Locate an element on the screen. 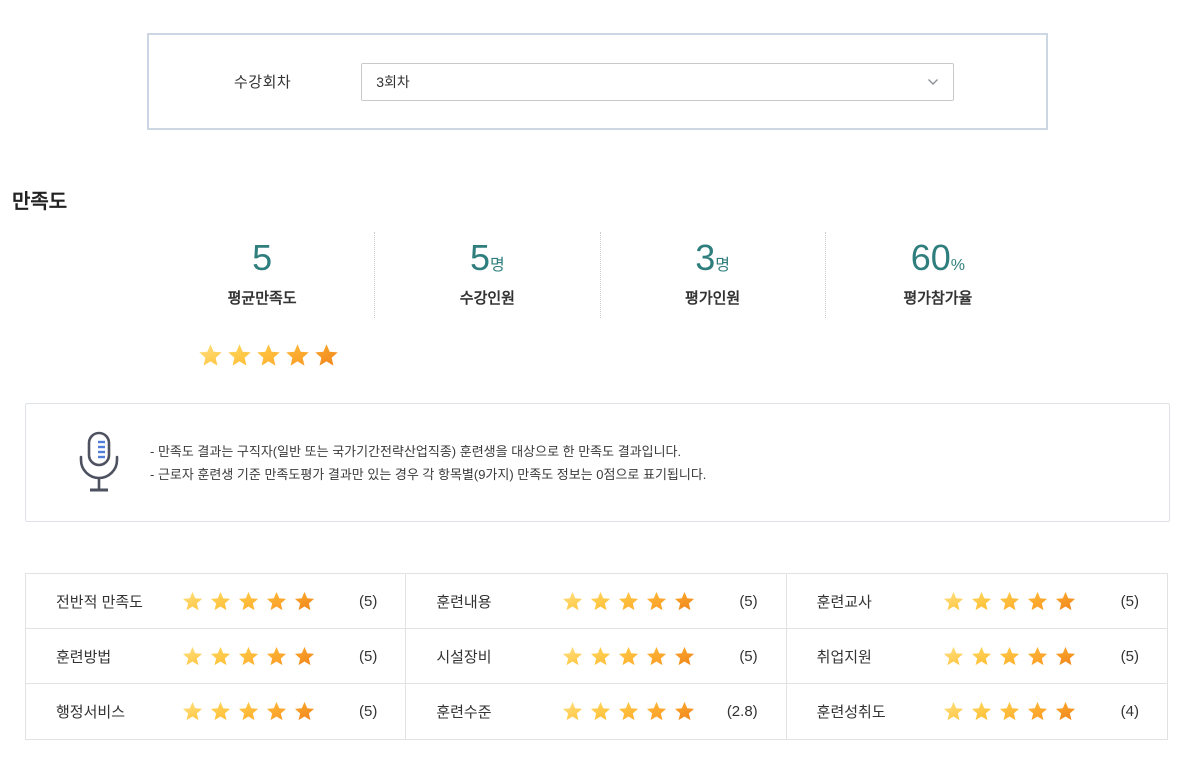  rating-cell: 전반적 만족도 (5) is located at coordinates (216, 601).